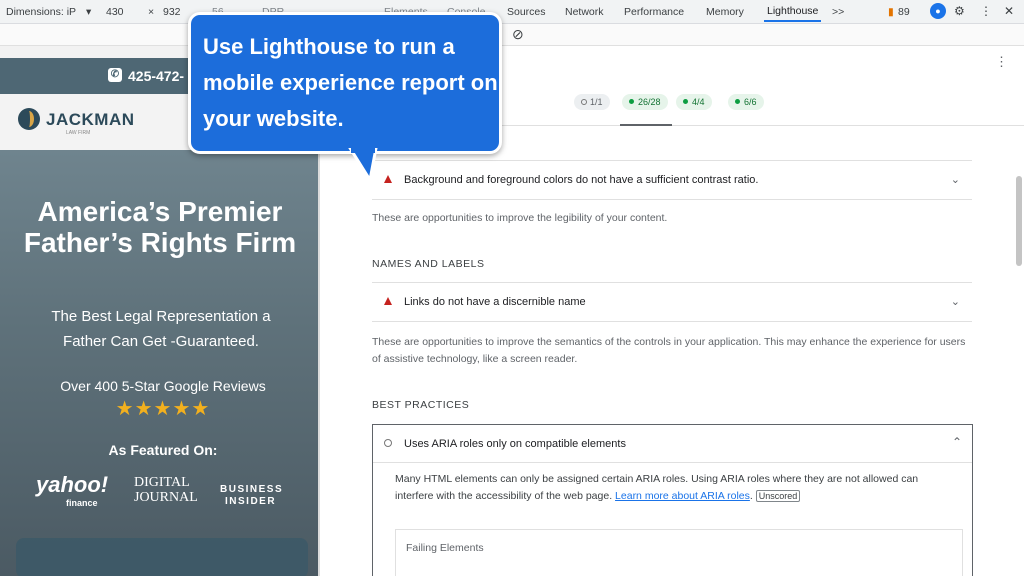 This screenshot has height=576, width=1024. What do you see at coordinates (495, 302) in the screenshot?
I see `audit-links-title: Links do not have a discernible name` at bounding box center [495, 302].